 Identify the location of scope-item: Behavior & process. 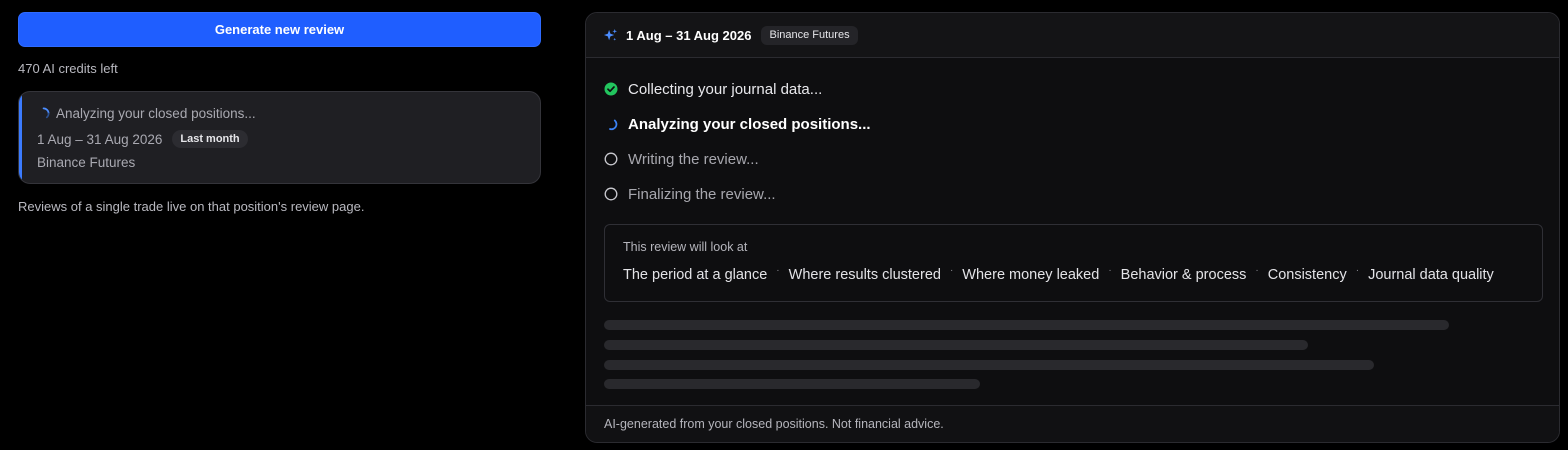
(1183, 275).